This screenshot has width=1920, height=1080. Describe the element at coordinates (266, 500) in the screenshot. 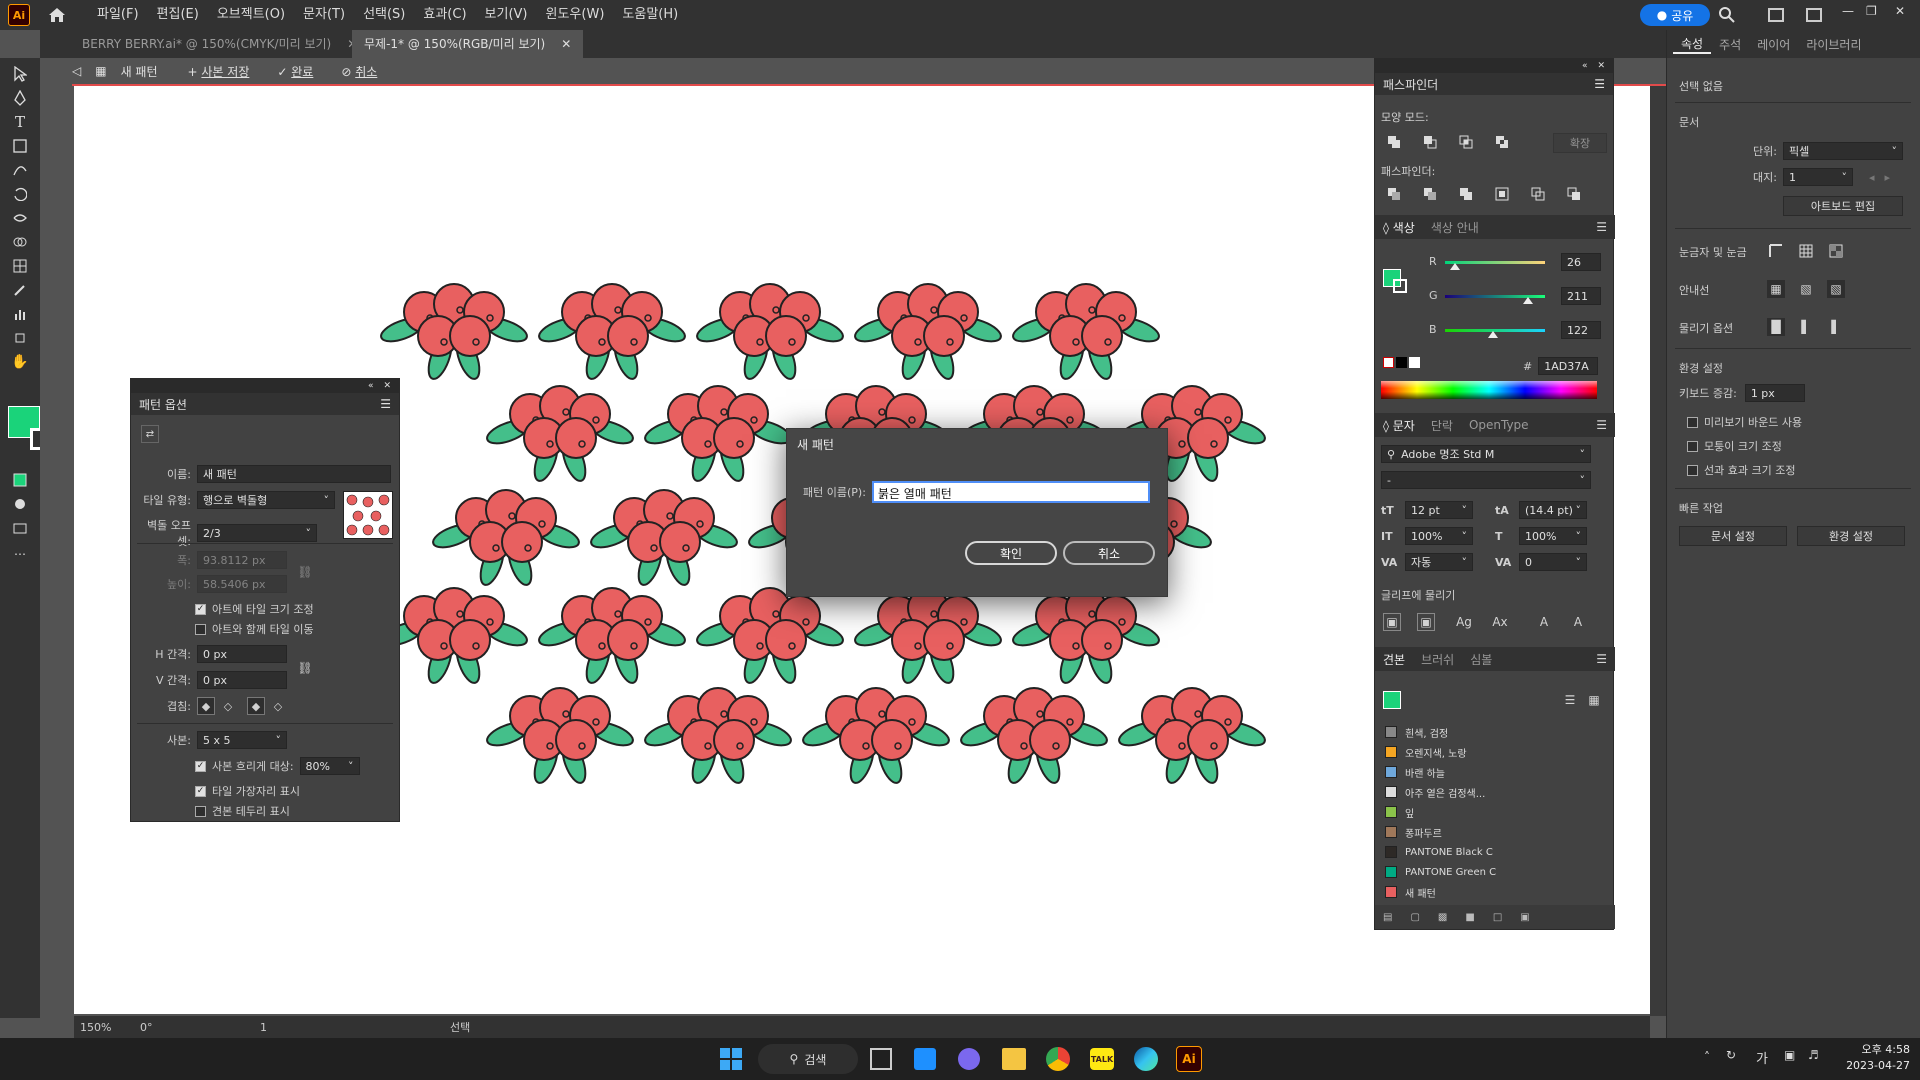

I see `tile-type-select: 행으로 벽돌형 ˅` at that location.